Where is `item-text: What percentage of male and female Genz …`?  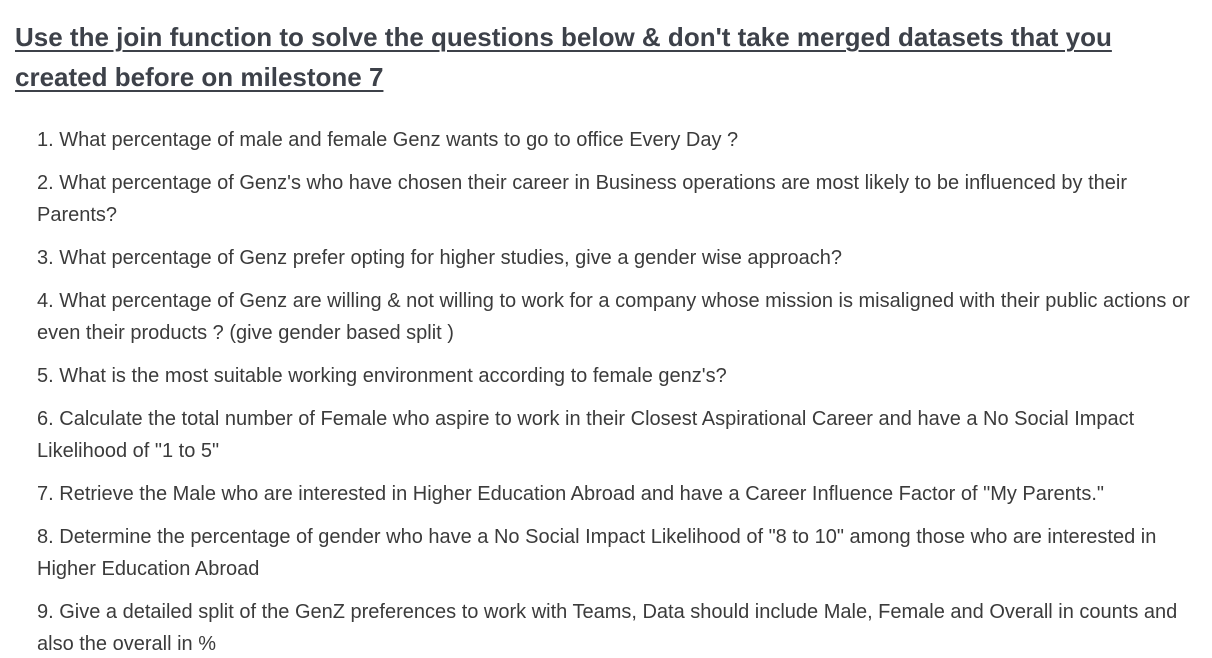
item-text: What percentage of male and female Genz … is located at coordinates (399, 140).